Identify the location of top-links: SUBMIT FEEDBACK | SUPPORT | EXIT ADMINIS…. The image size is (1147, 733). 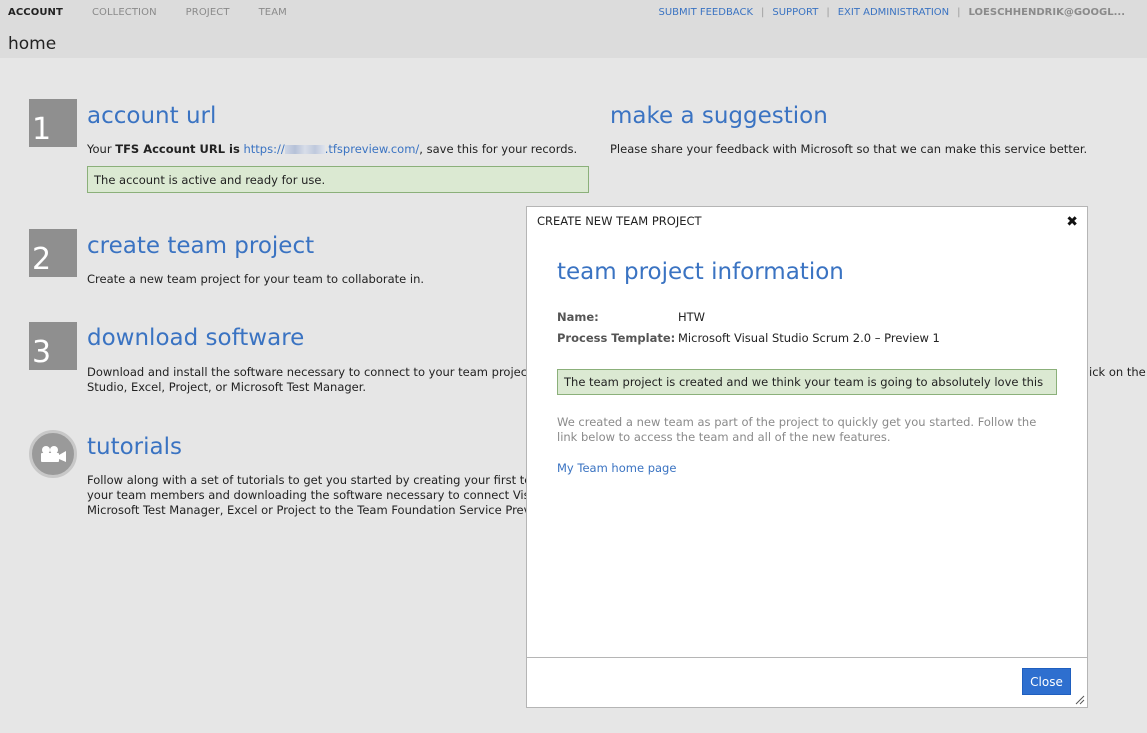
(891, 12).